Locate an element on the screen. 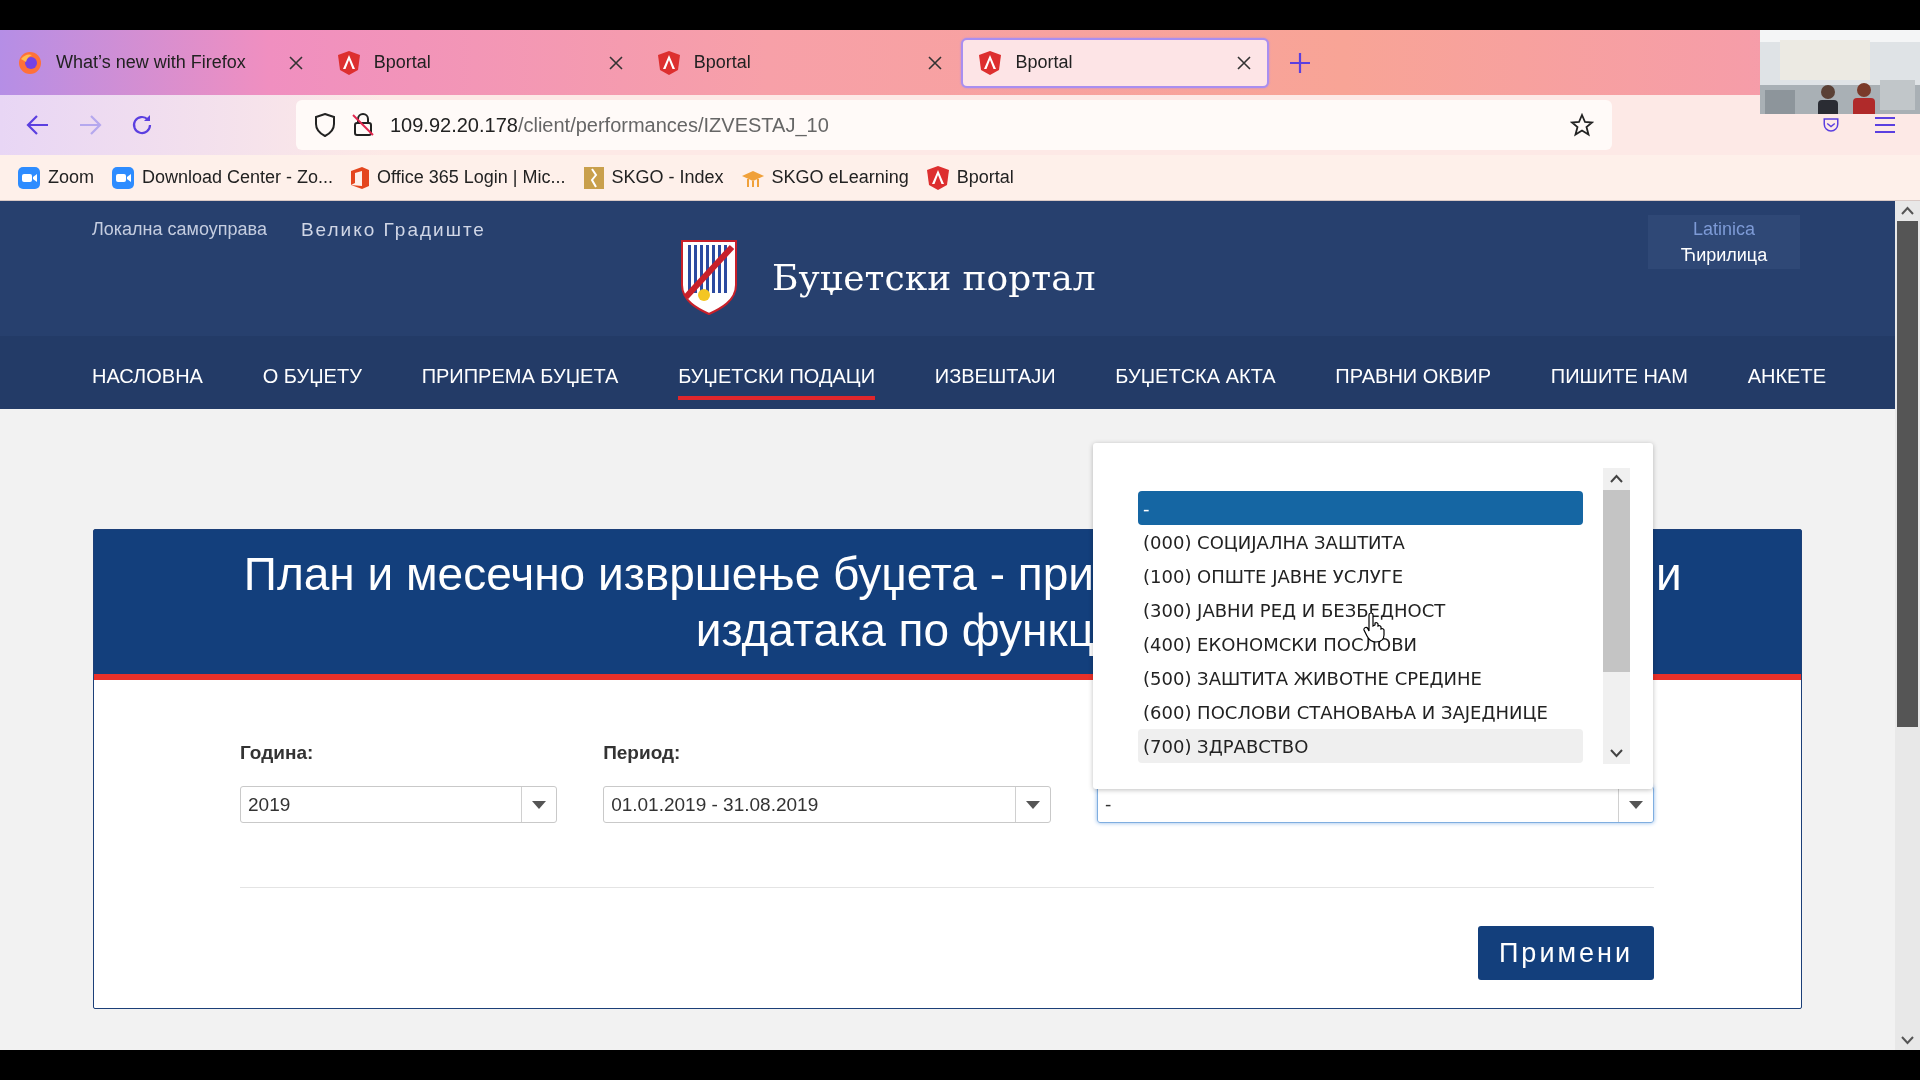  nav-link: ПИШИТЕ НАМ is located at coordinates (1619, 377).